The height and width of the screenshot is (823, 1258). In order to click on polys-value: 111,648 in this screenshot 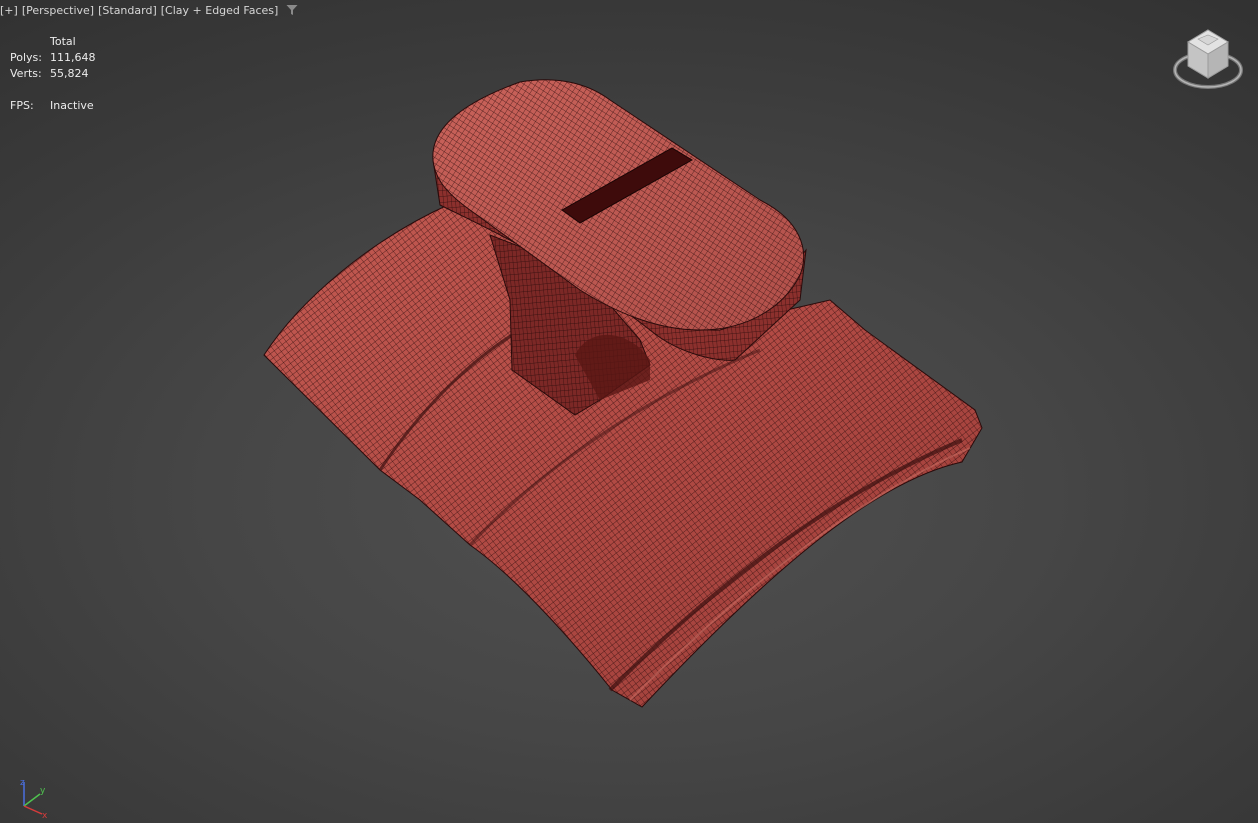, I will do `click(73, 57)`.